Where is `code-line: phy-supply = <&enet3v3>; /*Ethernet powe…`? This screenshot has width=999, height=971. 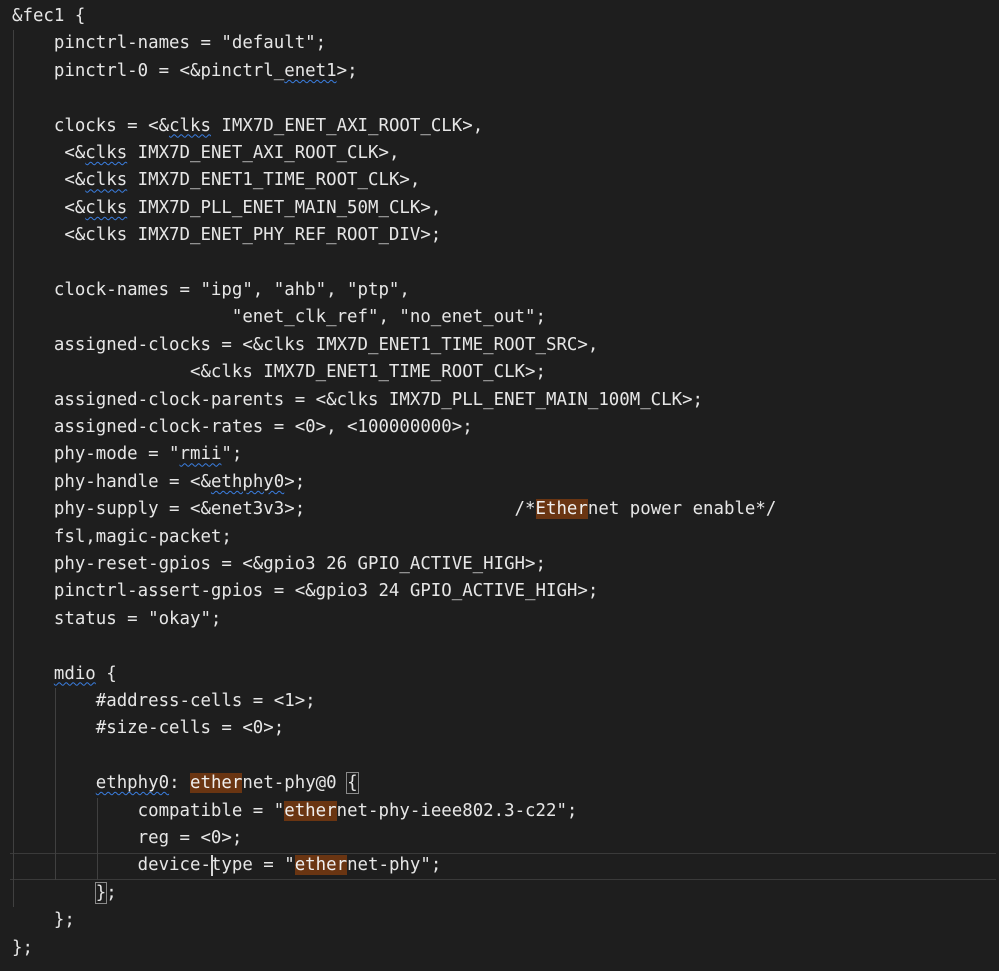 code-line: phy-supply = <&enet3v3>; /*Ethernet powe… is located at coordinates (502, 509).